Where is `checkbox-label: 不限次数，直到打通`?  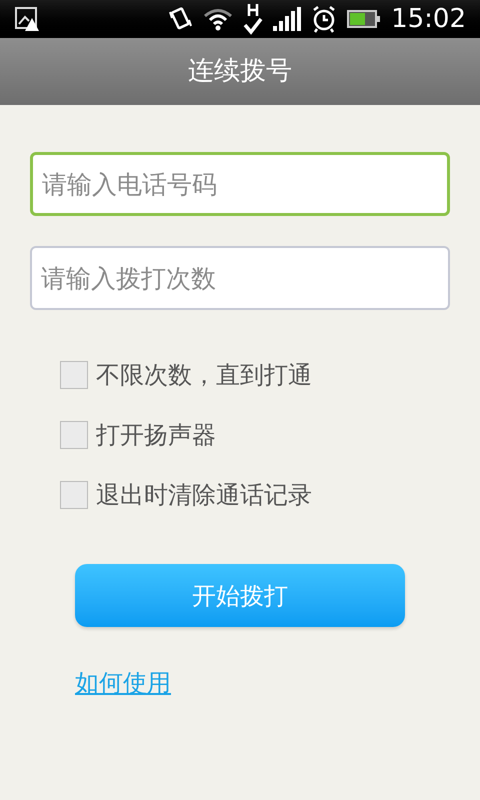
checkbox-label: 不限次数，直到打通 is located at coordinates (204, 375).